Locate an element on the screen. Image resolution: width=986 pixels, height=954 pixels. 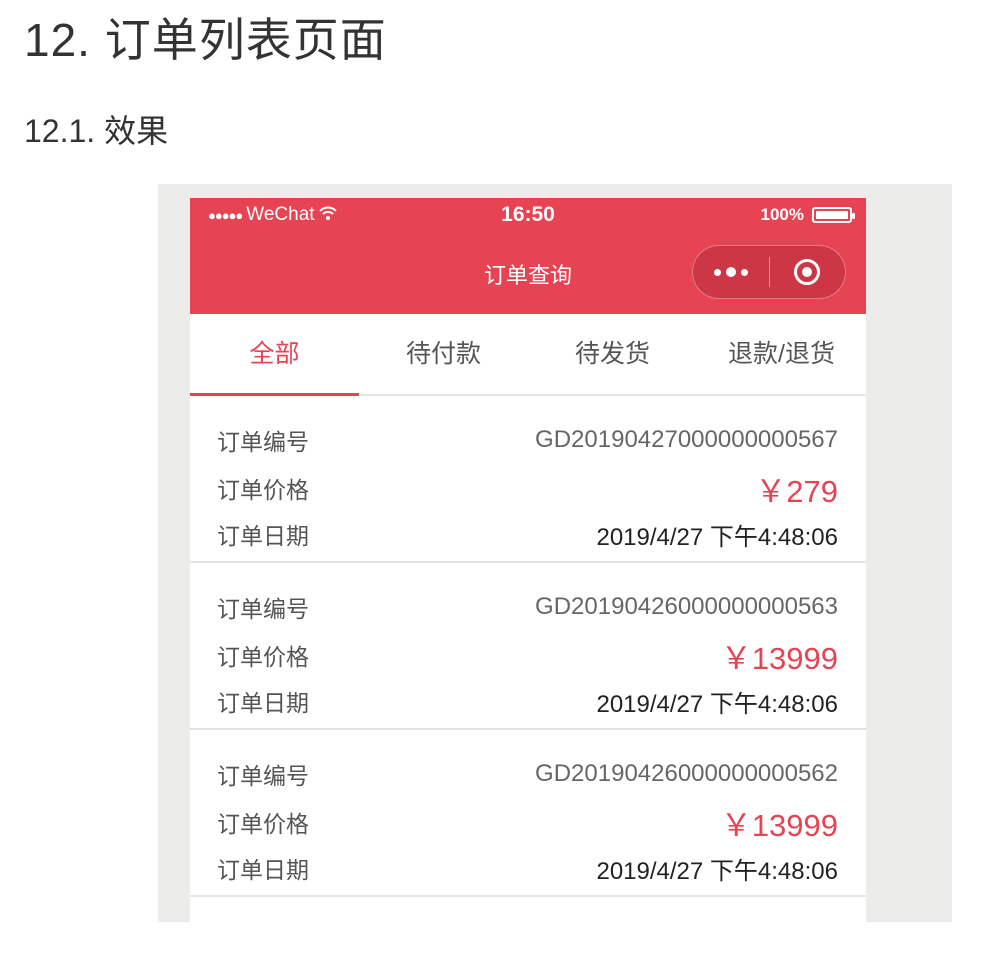
order-no-row: 订单编号 GD20190426000000000563 is located at coordinates (527, 607).